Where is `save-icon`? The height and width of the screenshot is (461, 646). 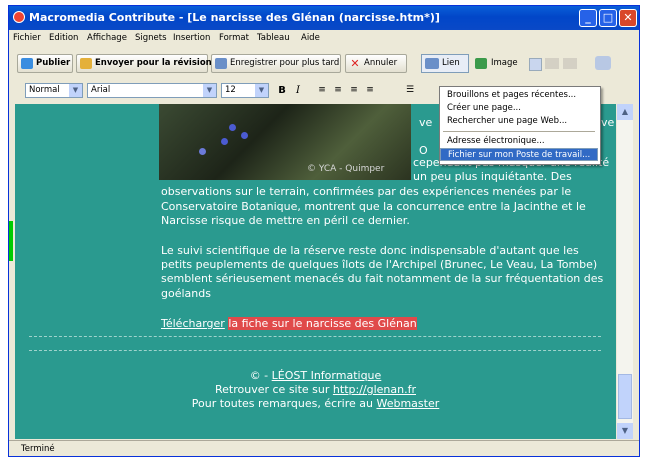
save-icon is located at coordinates (221, 63).